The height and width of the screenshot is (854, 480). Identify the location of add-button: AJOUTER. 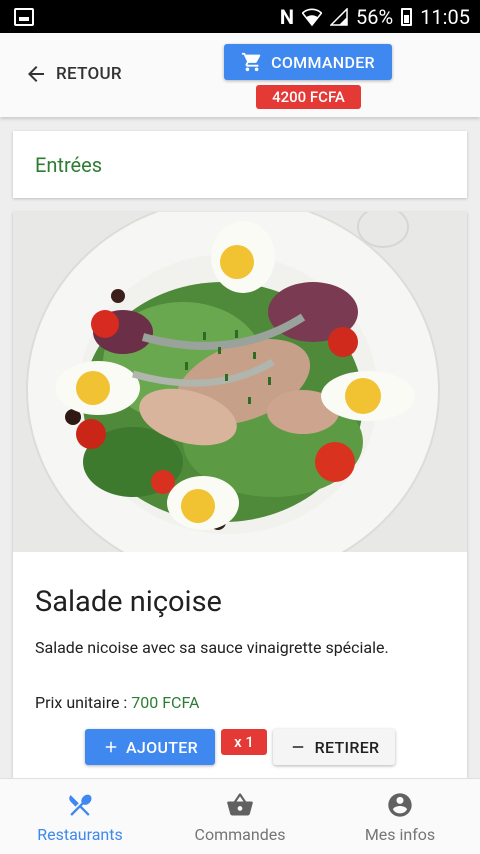
(150, 747).